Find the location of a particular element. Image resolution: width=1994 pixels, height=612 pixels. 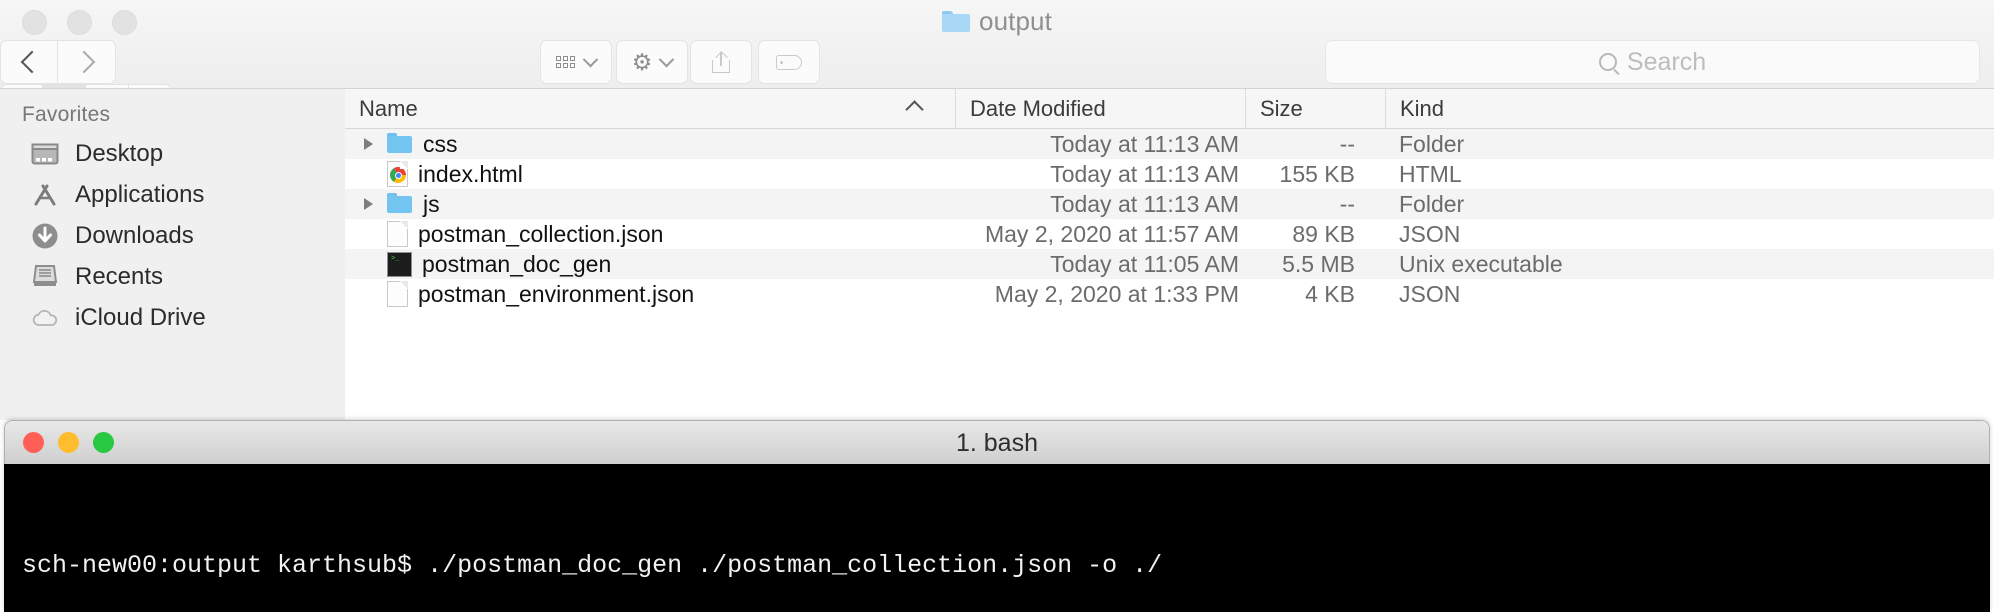

arrange-icon is located at coordinates (565, 62).